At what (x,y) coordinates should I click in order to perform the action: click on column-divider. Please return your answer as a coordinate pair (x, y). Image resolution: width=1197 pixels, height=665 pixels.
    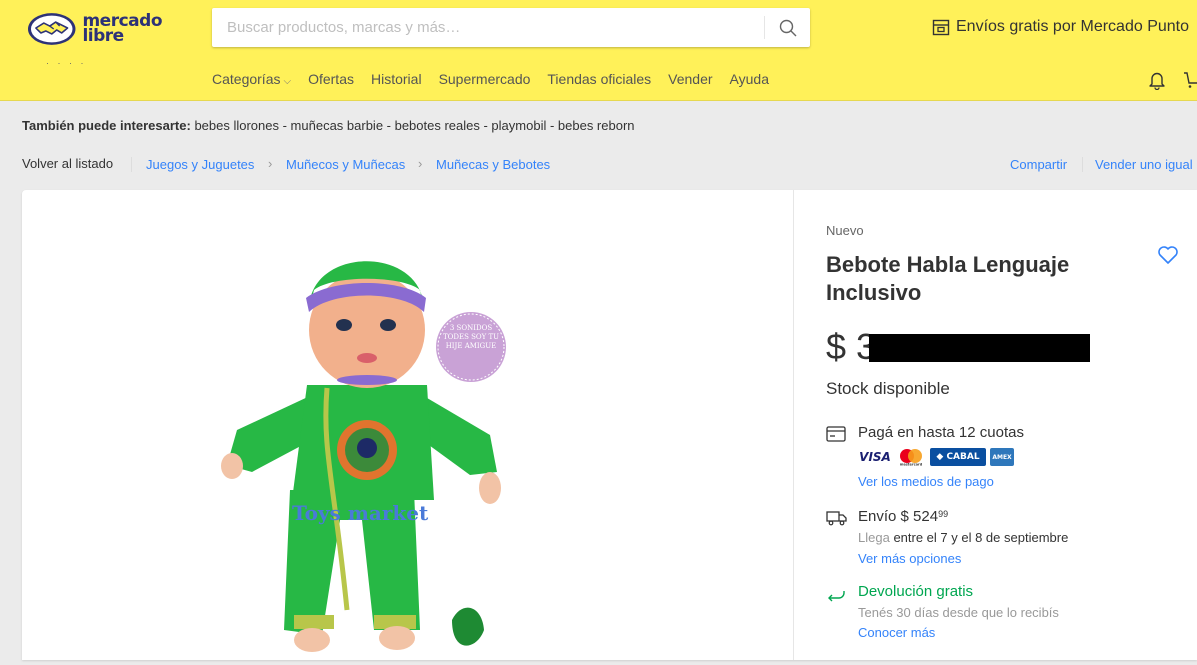
    Looking at the image, I should click on (793, 425).